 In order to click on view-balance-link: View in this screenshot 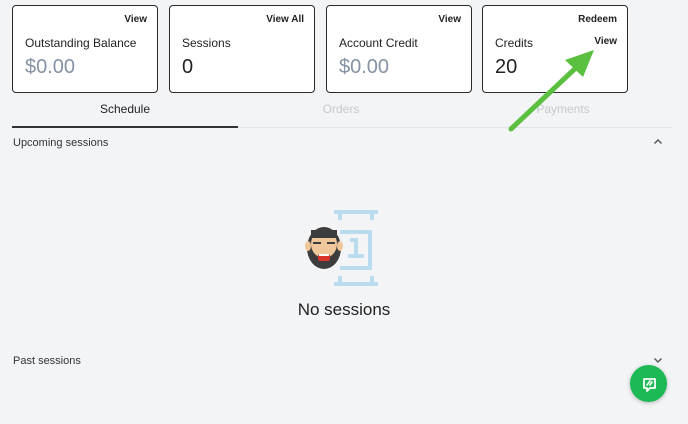, I will do `click(135, 19)`.